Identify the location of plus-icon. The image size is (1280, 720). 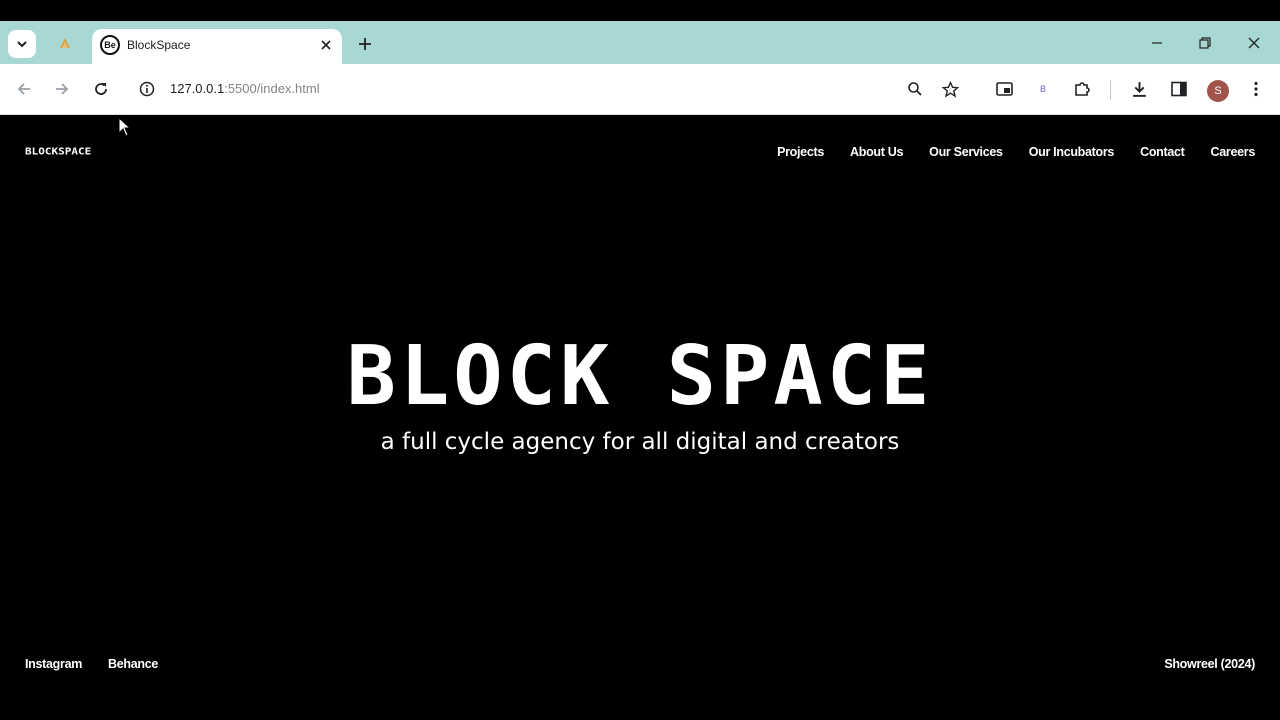
(365, 44).